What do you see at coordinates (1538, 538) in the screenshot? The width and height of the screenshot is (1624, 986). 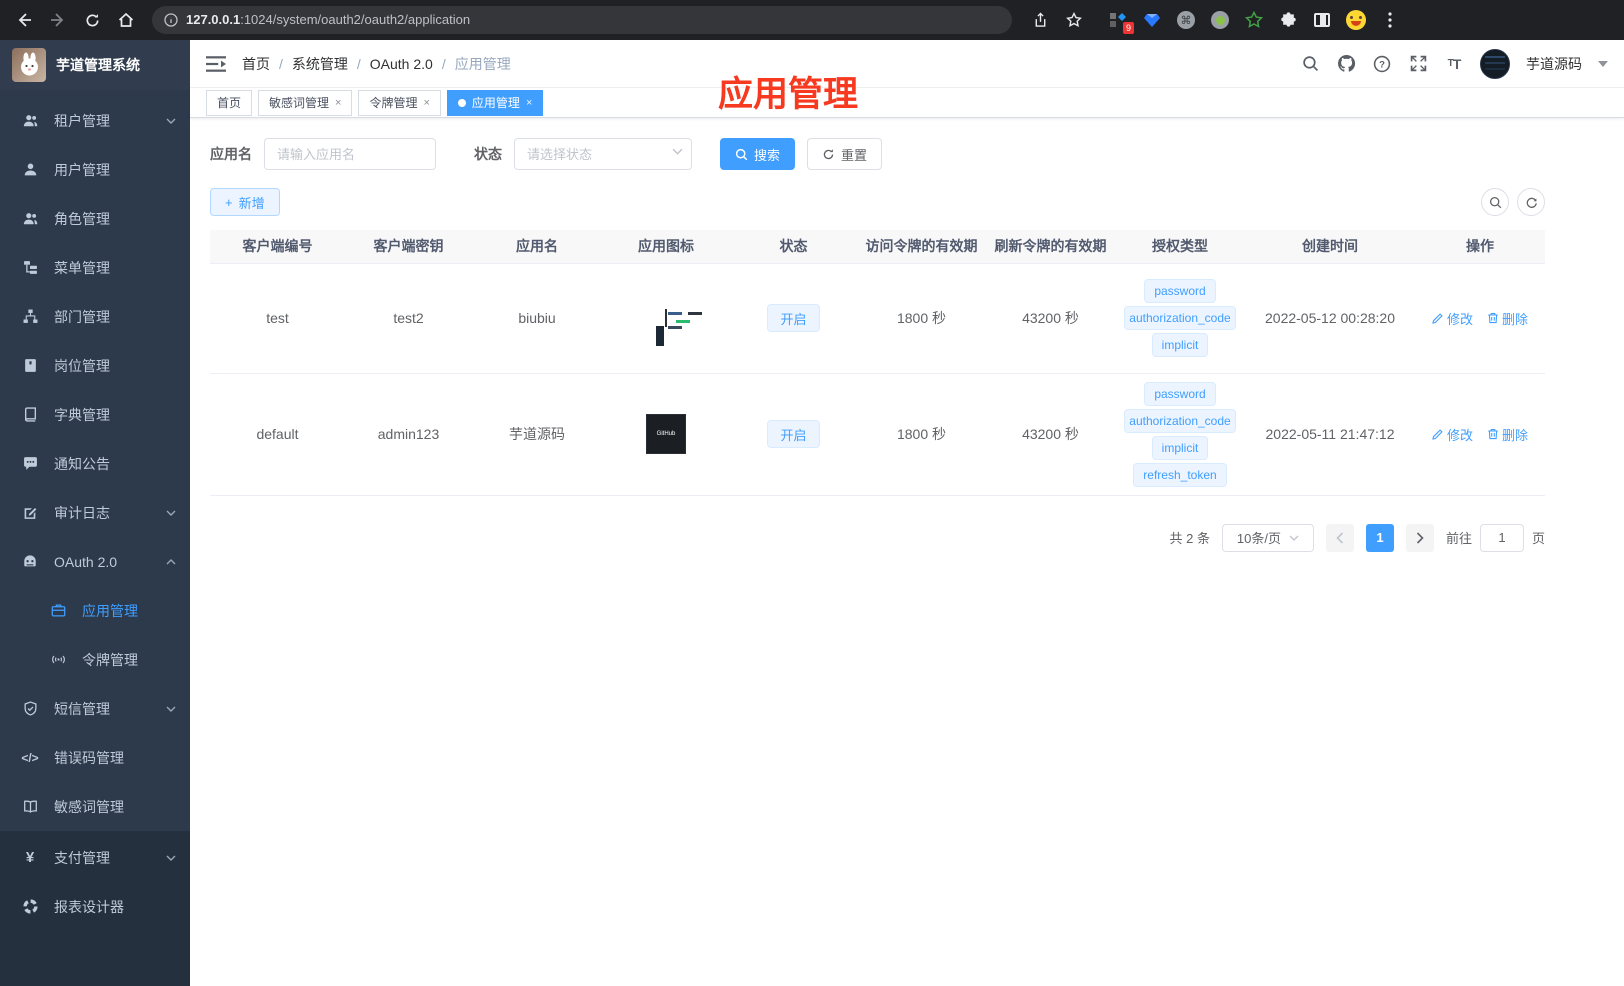 I see `goto-suffix: 页` at bounding box center [1538, 538].